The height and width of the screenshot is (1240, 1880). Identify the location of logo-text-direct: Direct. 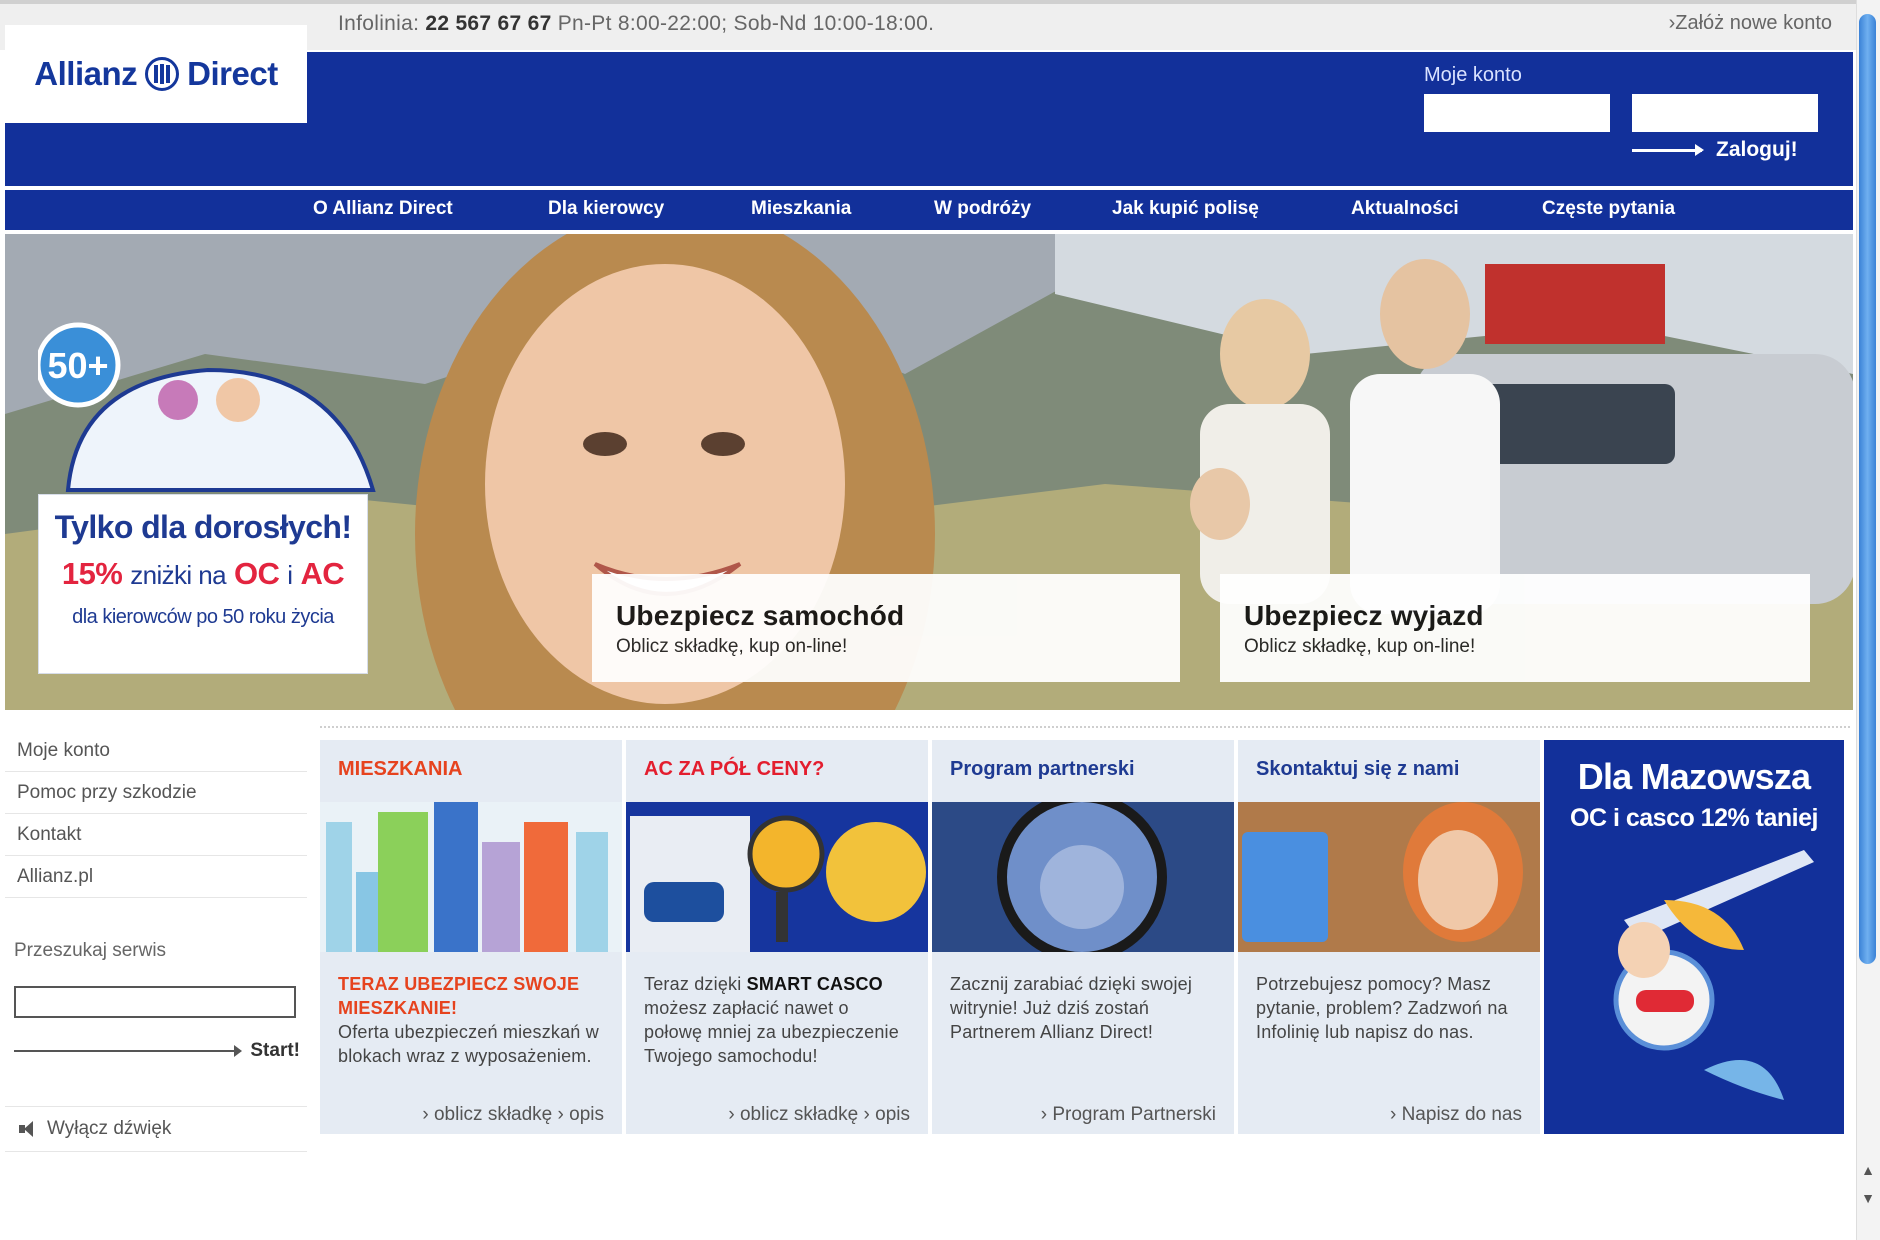
(232, 73).